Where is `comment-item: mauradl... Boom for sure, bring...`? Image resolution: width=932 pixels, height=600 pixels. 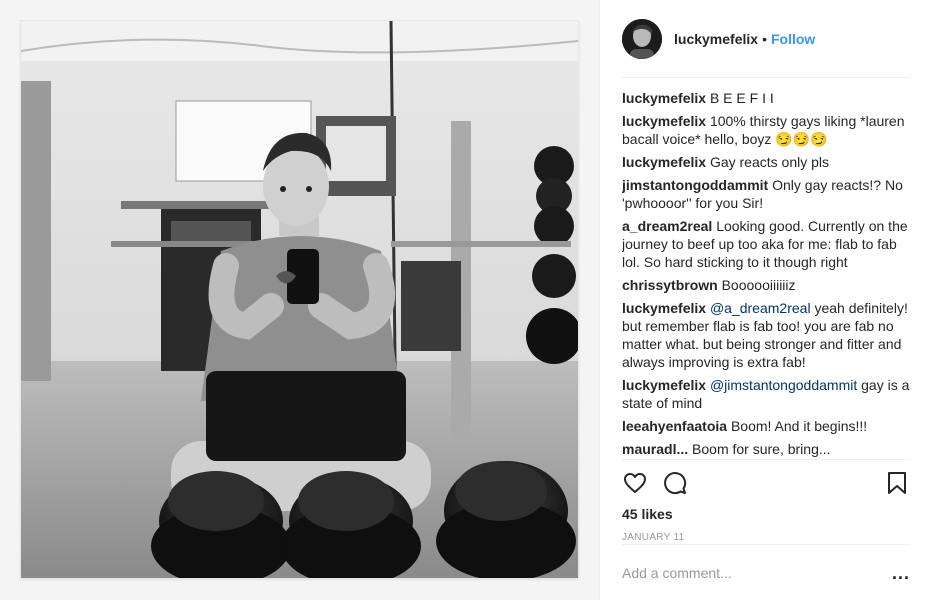
comment-item: mauradl... Boom for sure, bring... is located at coordinates (766, 449).